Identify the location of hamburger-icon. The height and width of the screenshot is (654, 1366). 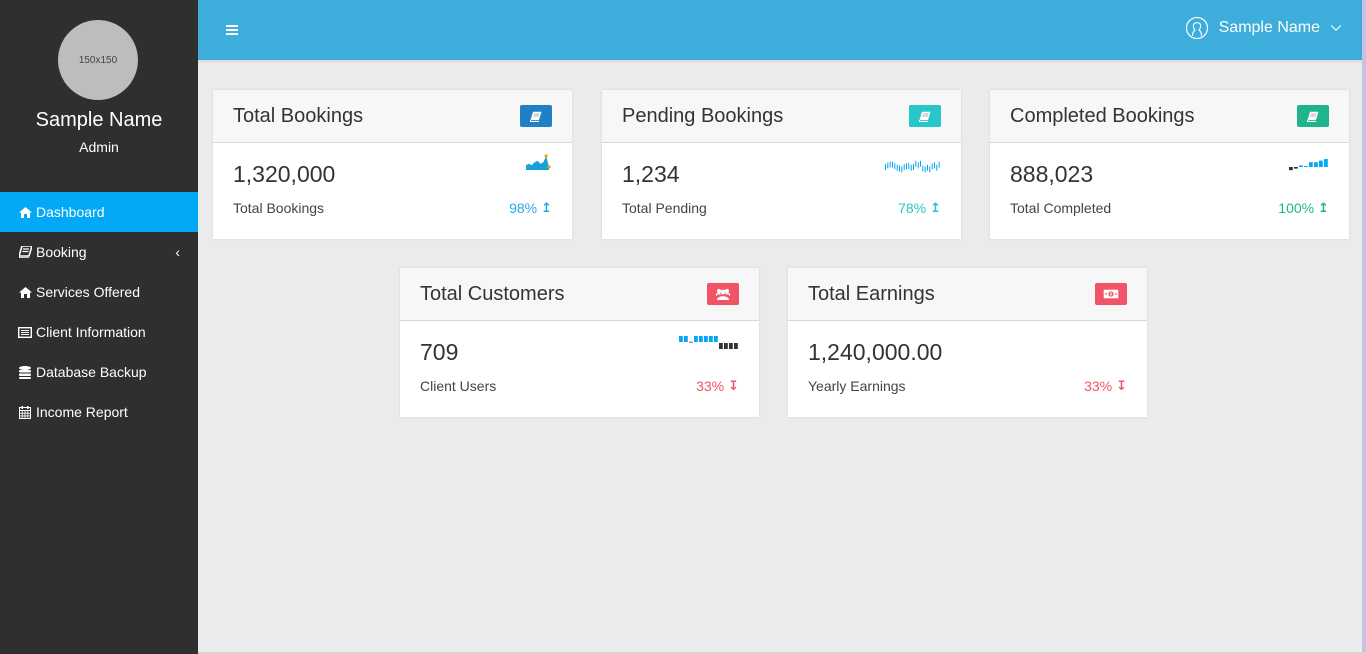
(232, 30).